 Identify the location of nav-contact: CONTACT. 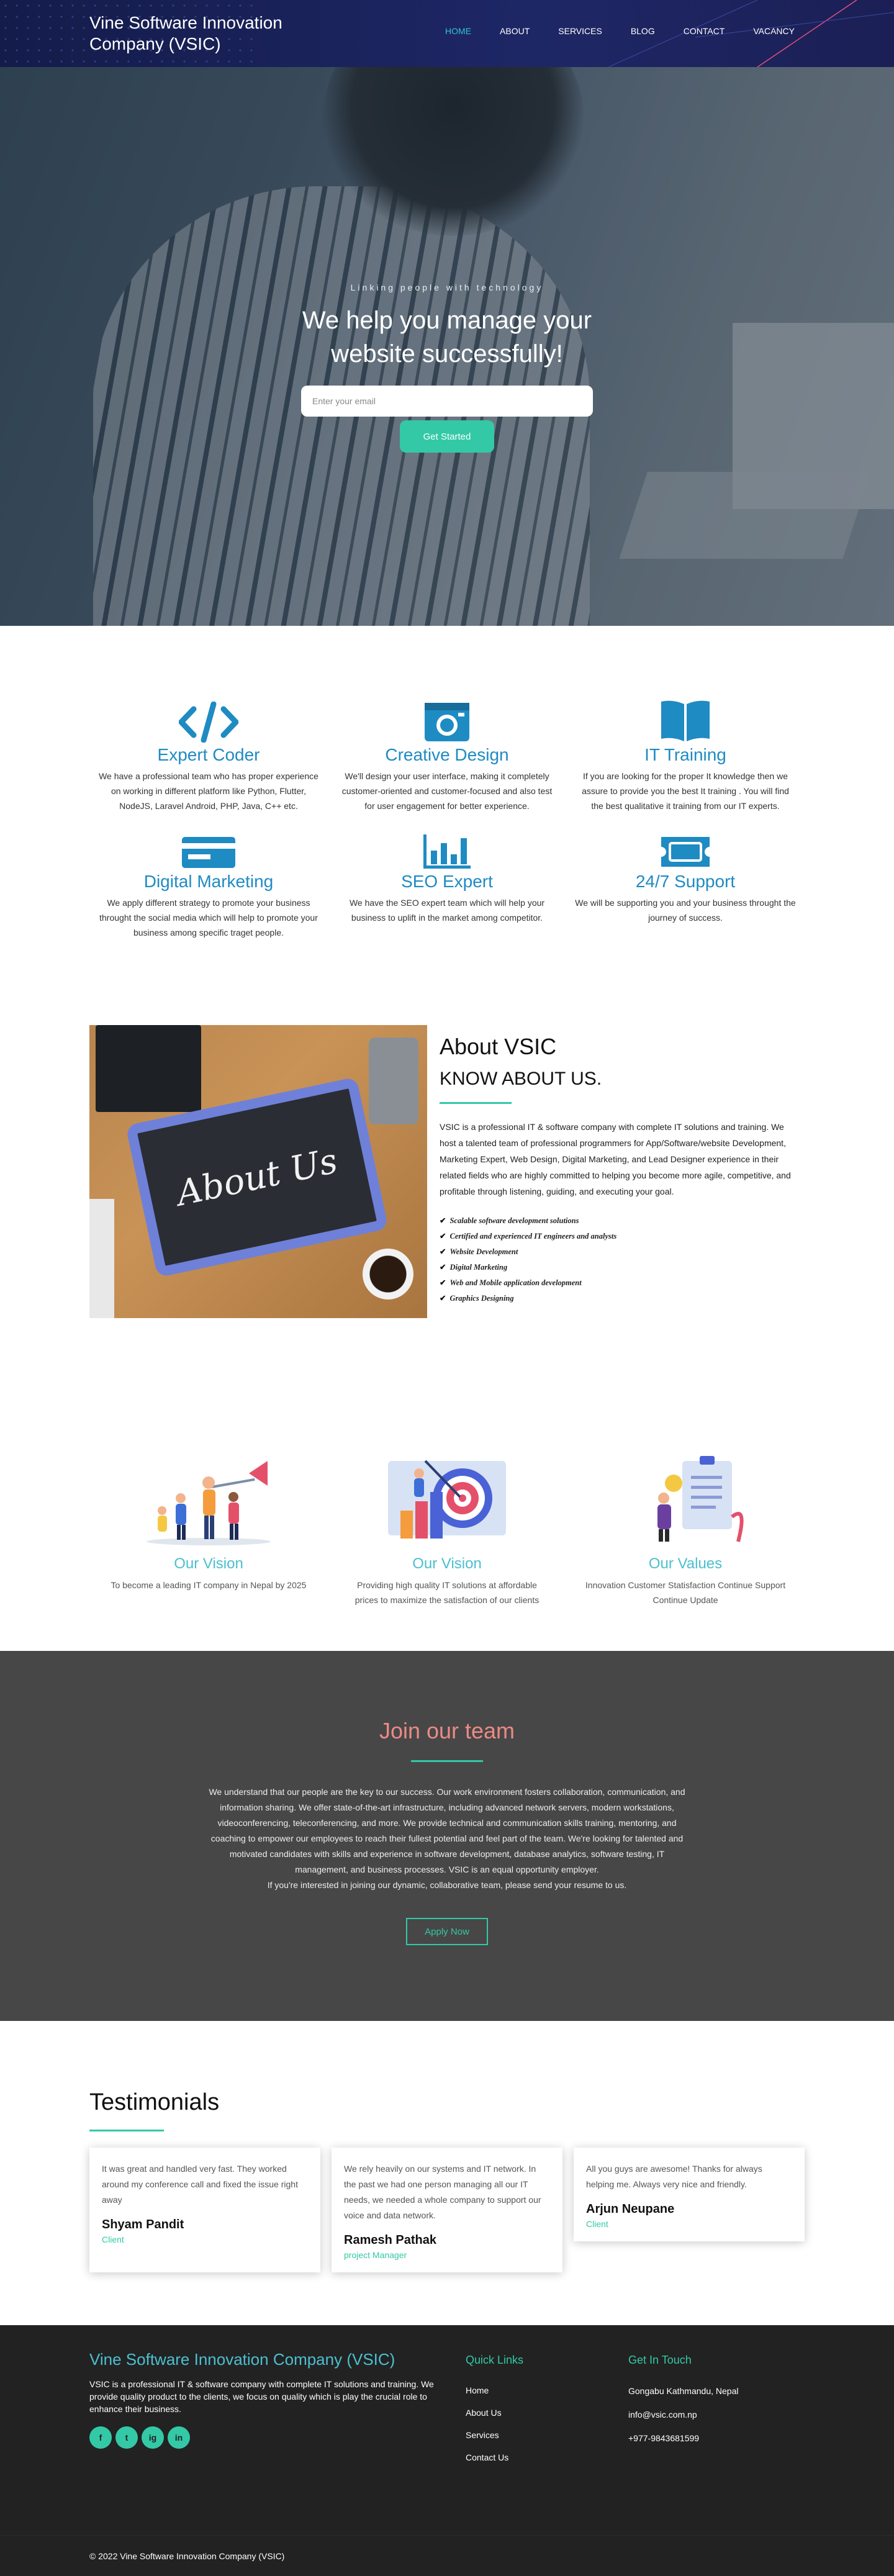
(704, 31).